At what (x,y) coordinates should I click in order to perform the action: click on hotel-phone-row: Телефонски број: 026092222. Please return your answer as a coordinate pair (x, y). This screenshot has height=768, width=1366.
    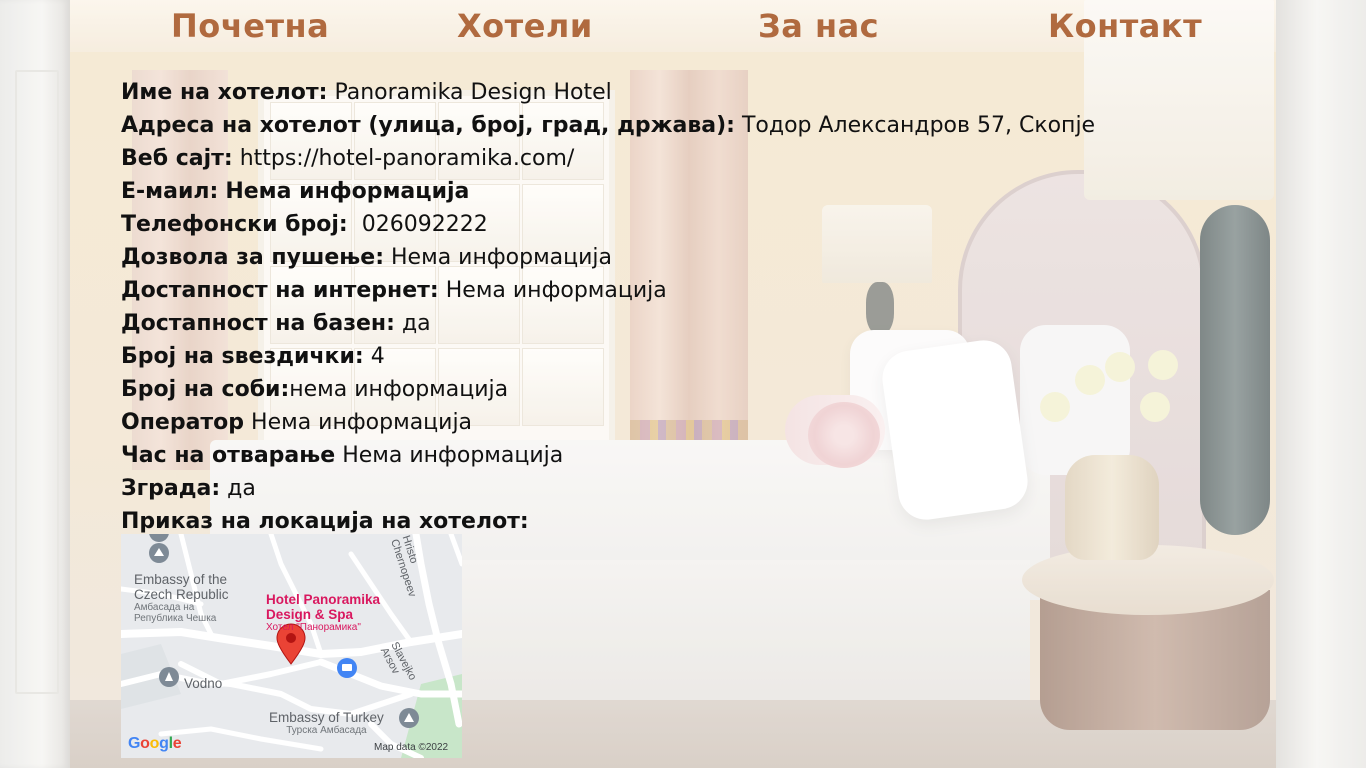
    Looking at the image, I should click on (621, 224).